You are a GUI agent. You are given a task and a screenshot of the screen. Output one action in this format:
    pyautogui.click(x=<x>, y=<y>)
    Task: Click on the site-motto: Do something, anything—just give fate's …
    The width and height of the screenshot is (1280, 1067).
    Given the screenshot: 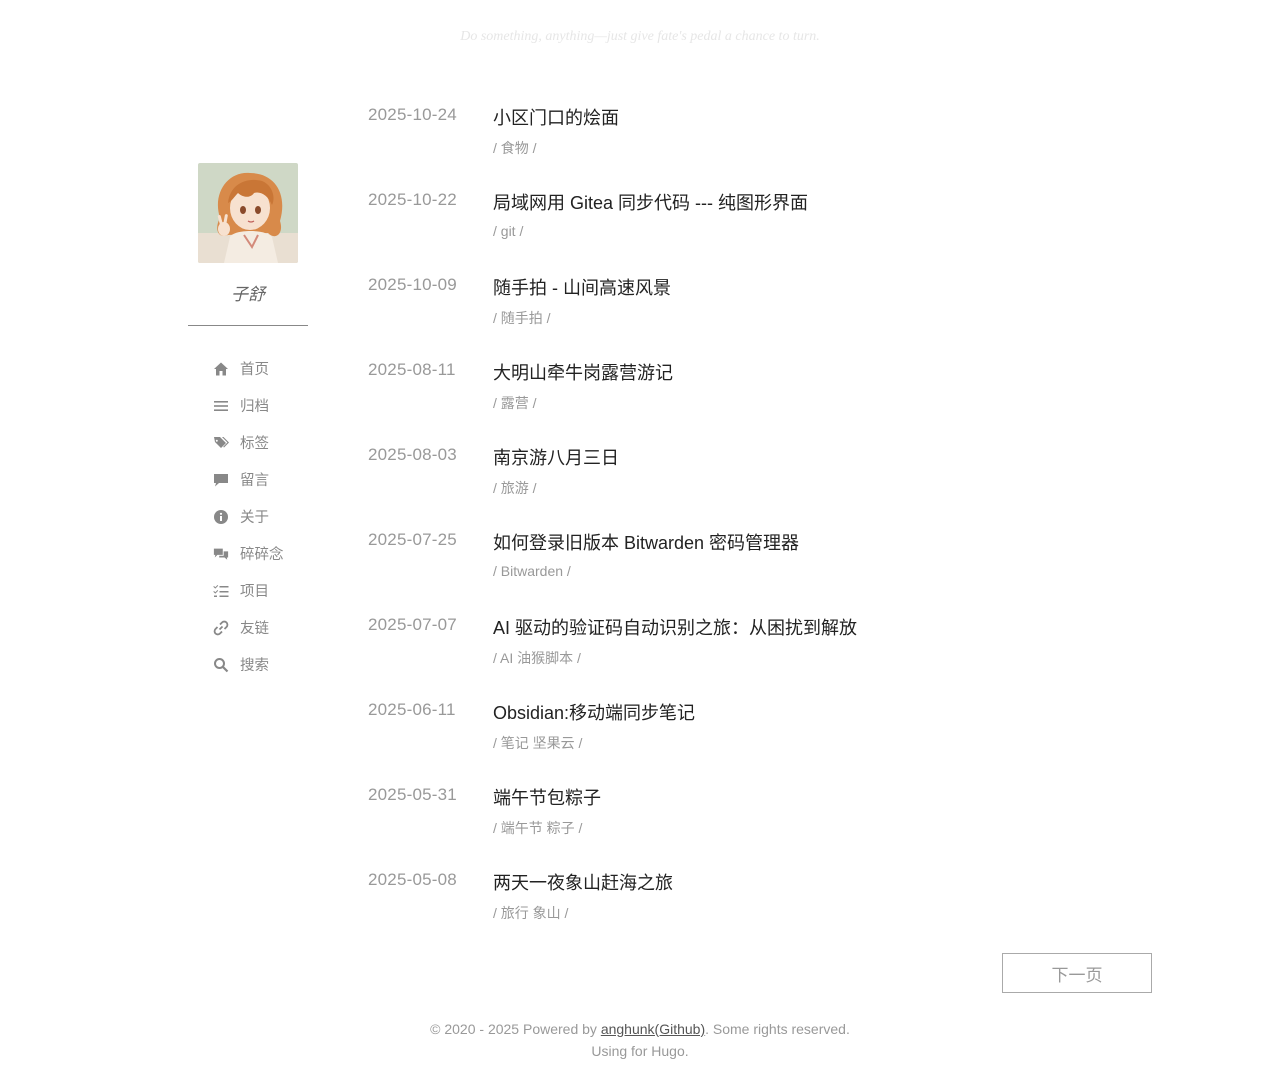 What is the action you would take?
    pyautogui.click(x=640, y=36)
    